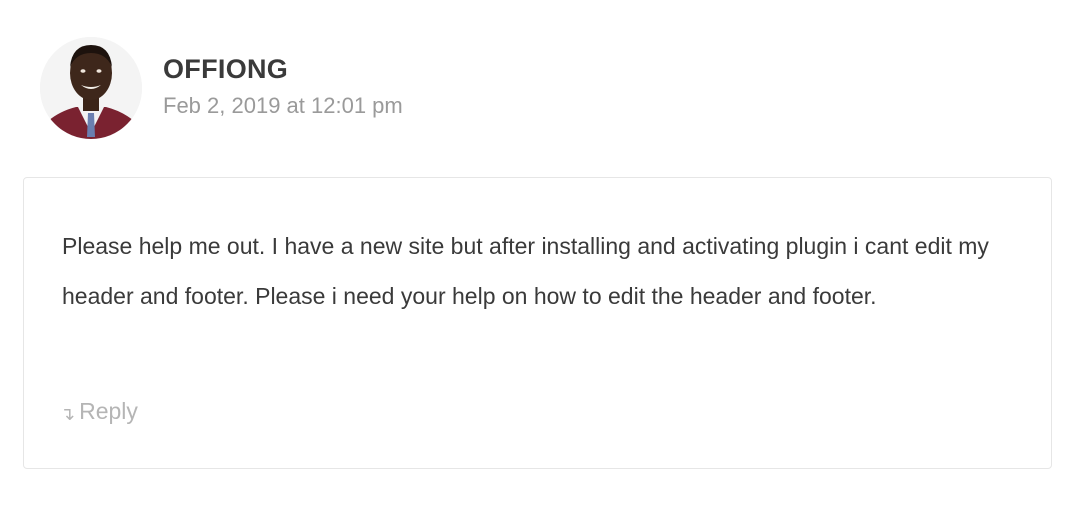 The width and height of the screenshot is (1078, 529). I want to click on comment-header: OFFIONG Feb 2, 2019 at 12:01 pm, so click(221, 88).